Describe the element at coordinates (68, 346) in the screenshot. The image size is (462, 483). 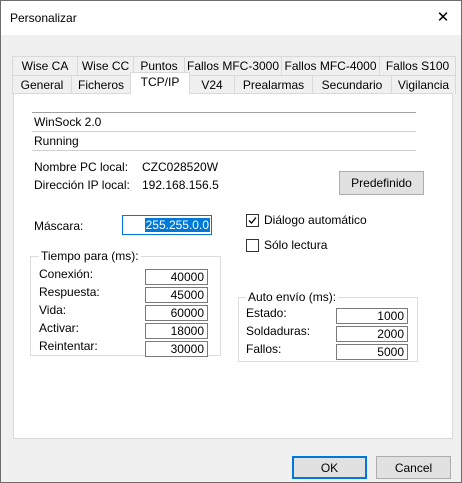
I see `reintentar-label: Reintentar:` at that location.